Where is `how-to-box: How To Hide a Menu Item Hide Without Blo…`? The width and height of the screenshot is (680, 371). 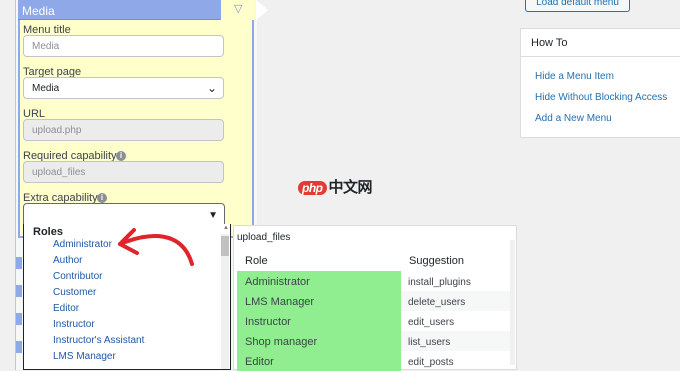
how-to-box: How To Hide a Menu Item Hide Without Blo… is located at coordinates (600, 83).